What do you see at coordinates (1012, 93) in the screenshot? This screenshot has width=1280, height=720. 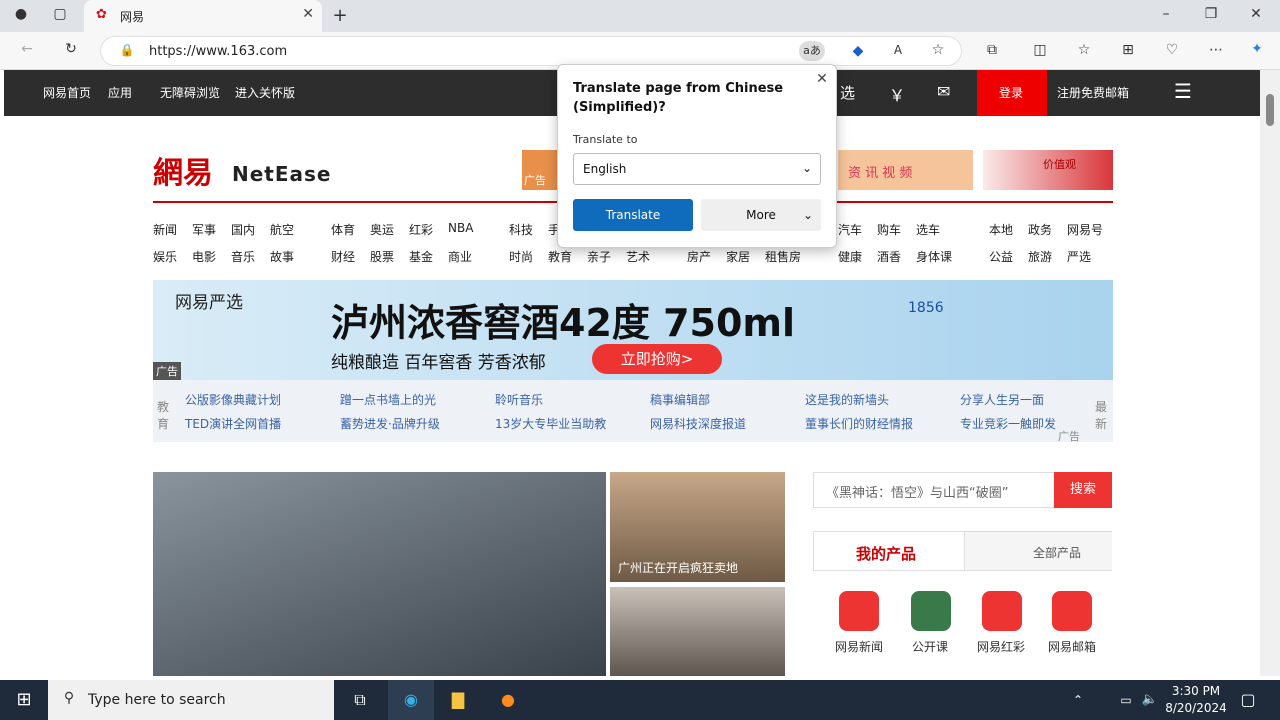 I see `login-button: 登录` at bounding box center [1012, 93].